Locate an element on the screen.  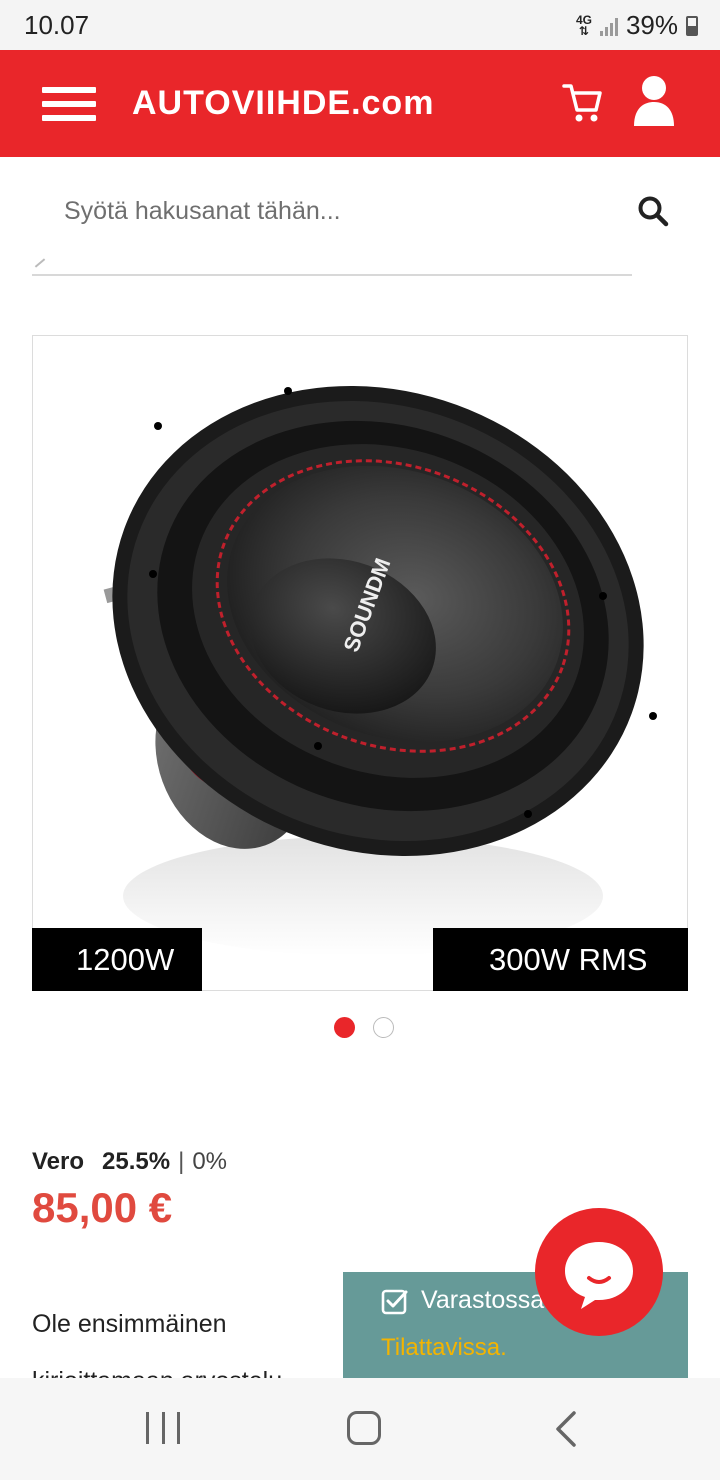
signal-icon is located at coordinates (608, 26).